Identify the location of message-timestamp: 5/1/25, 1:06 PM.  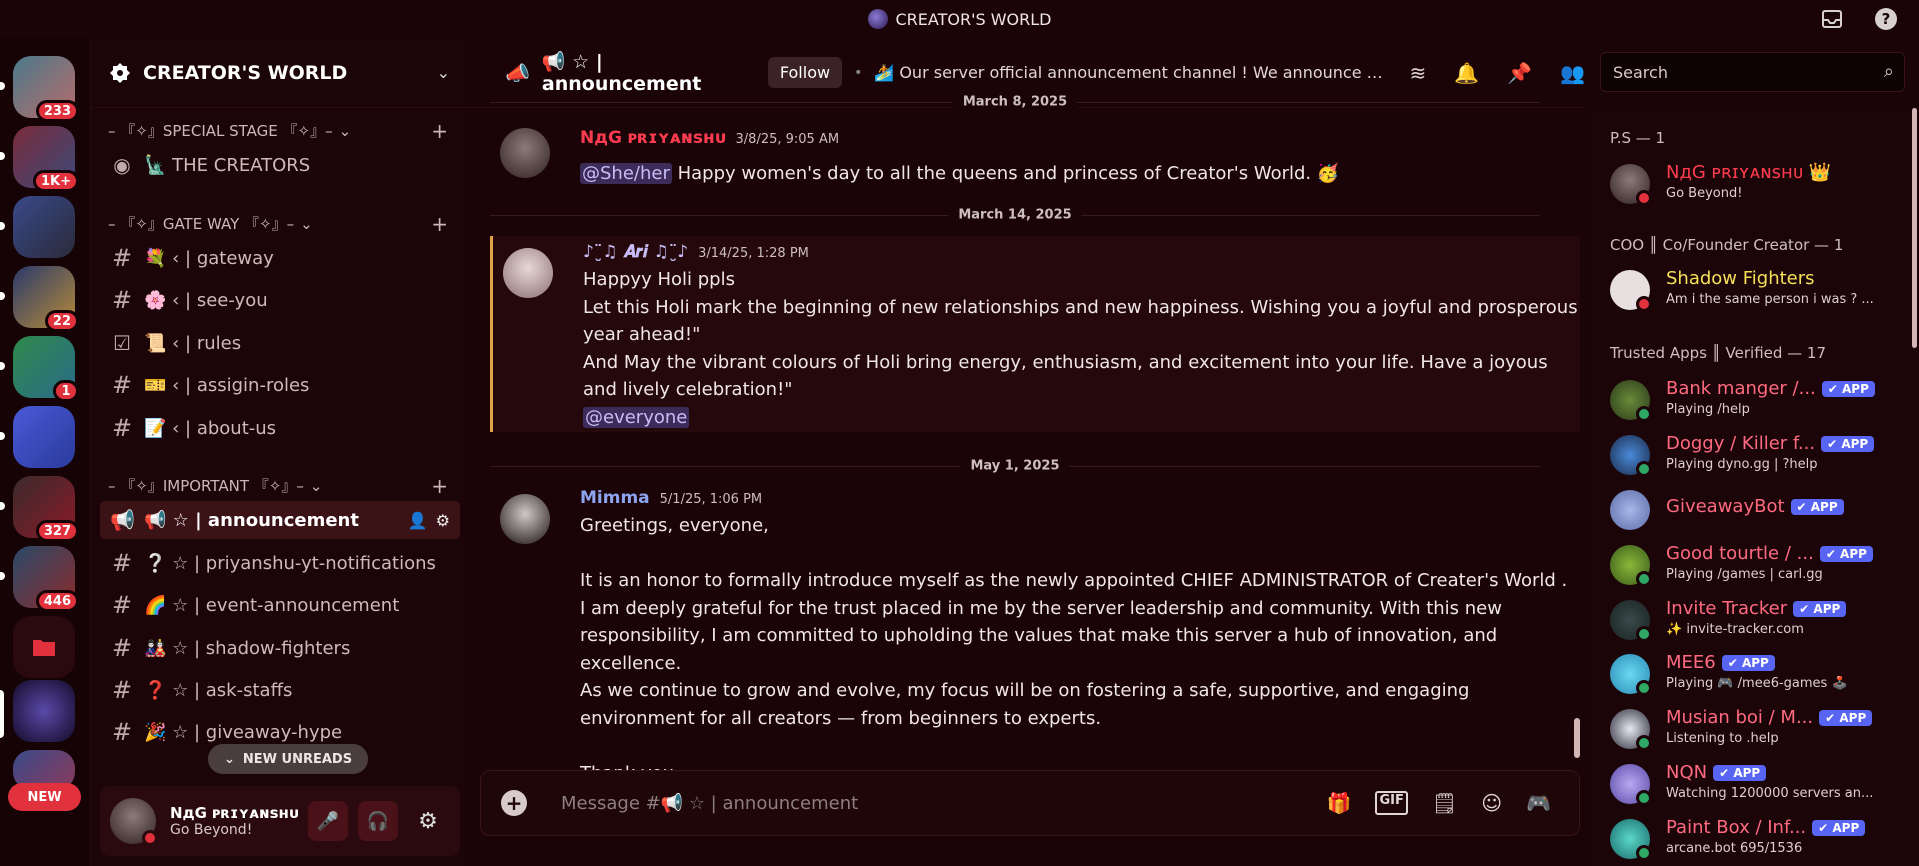
(711, 499).